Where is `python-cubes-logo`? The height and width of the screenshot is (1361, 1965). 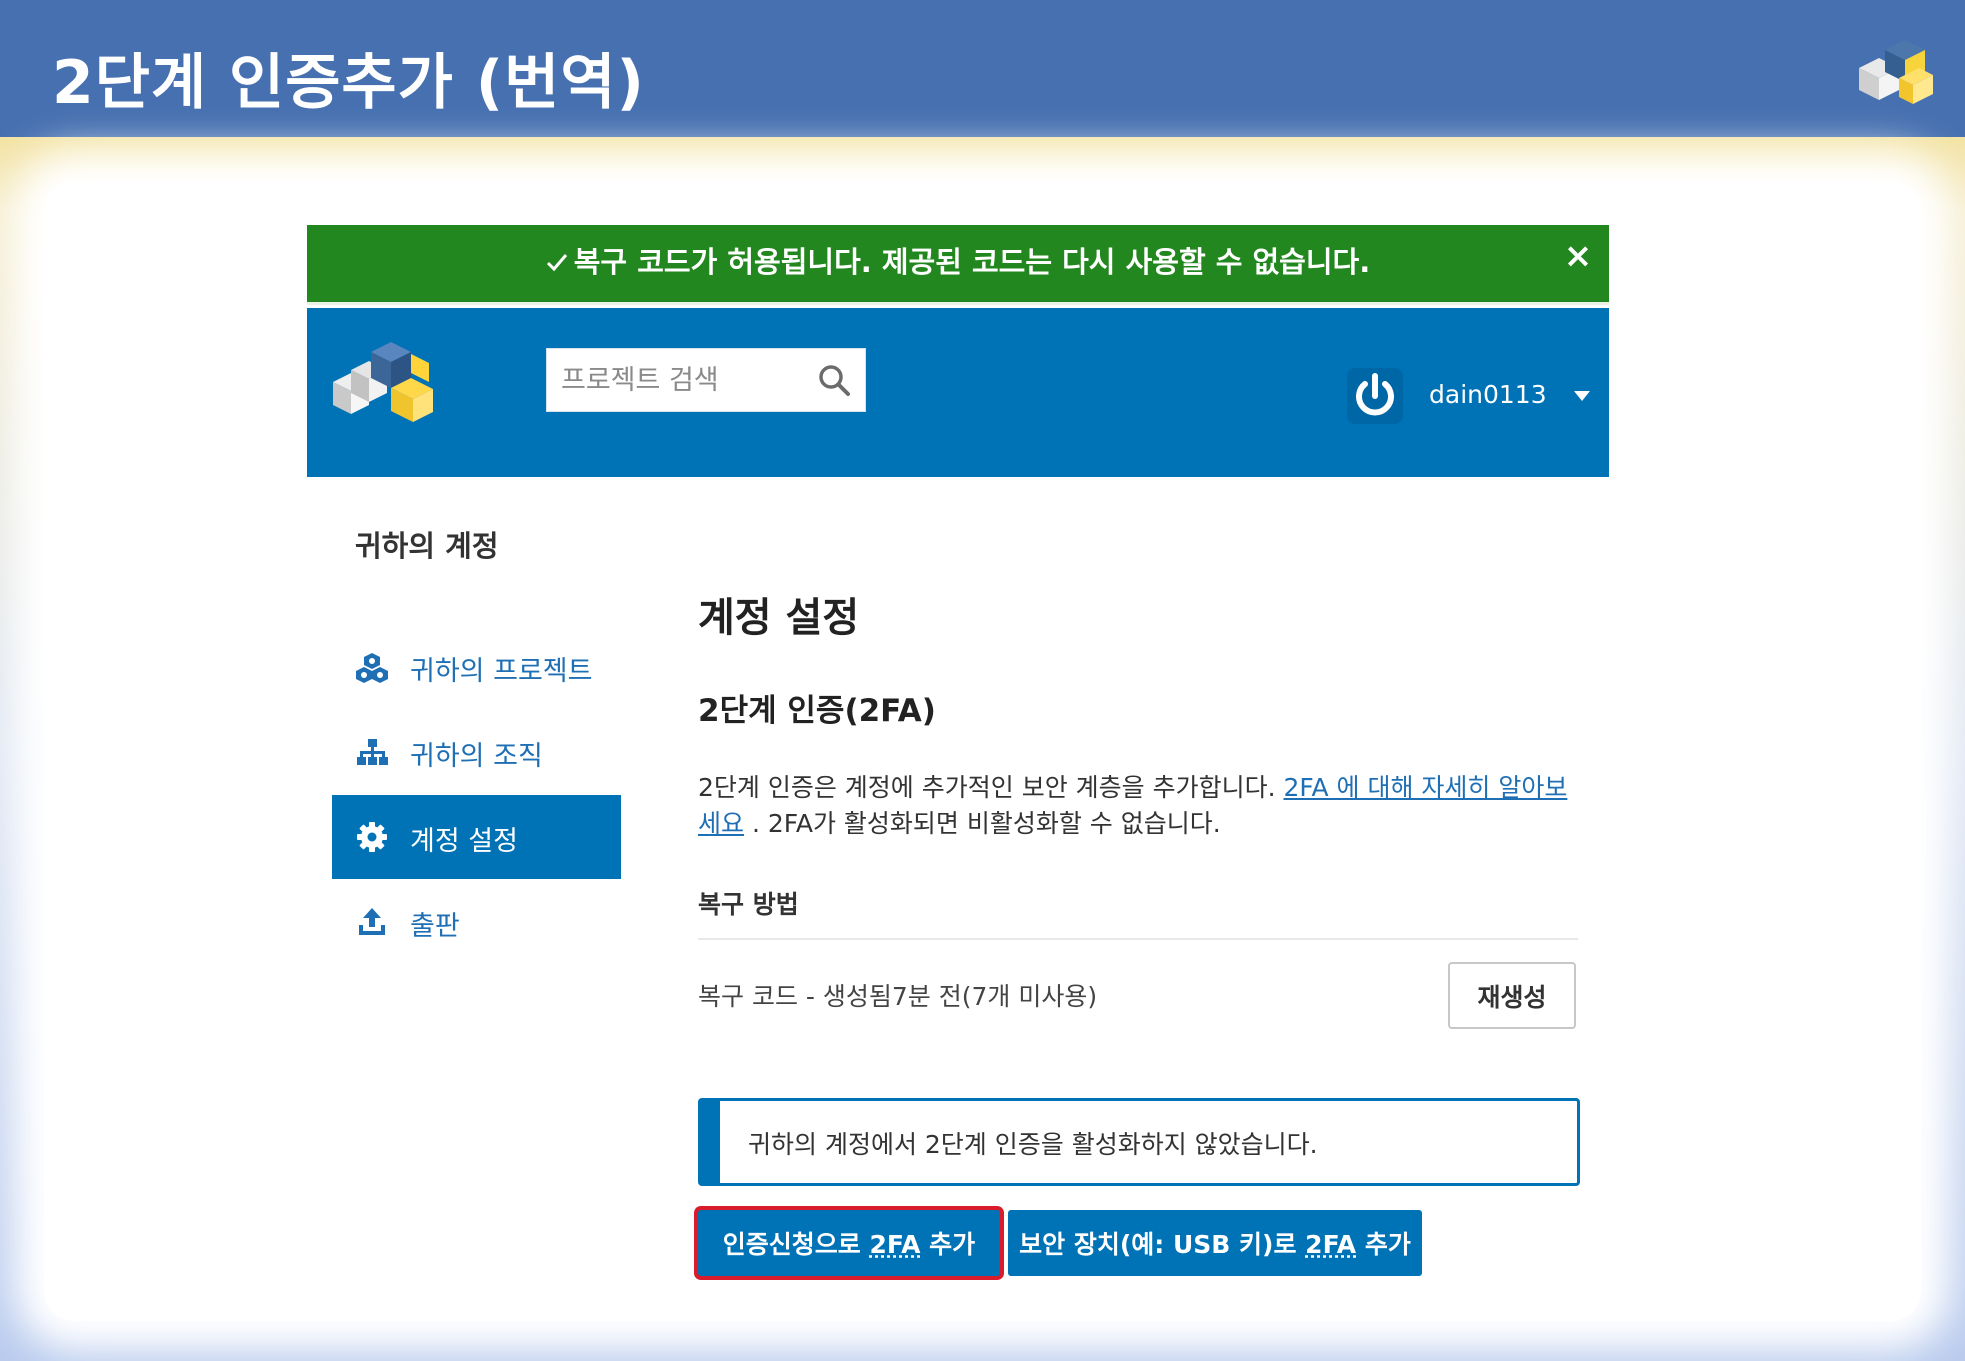
python-cubes-logo is located at coordinates (1896, 72).